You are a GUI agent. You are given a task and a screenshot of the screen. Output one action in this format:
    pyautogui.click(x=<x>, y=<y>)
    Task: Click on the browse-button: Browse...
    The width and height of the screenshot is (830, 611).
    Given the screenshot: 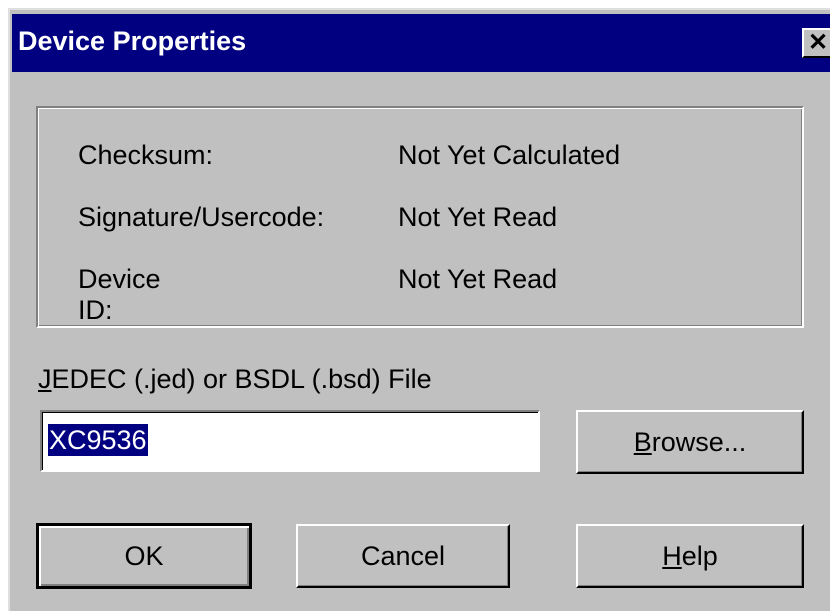 What is the action you would take?
    pyautogui.click(x=690, y=442)
    